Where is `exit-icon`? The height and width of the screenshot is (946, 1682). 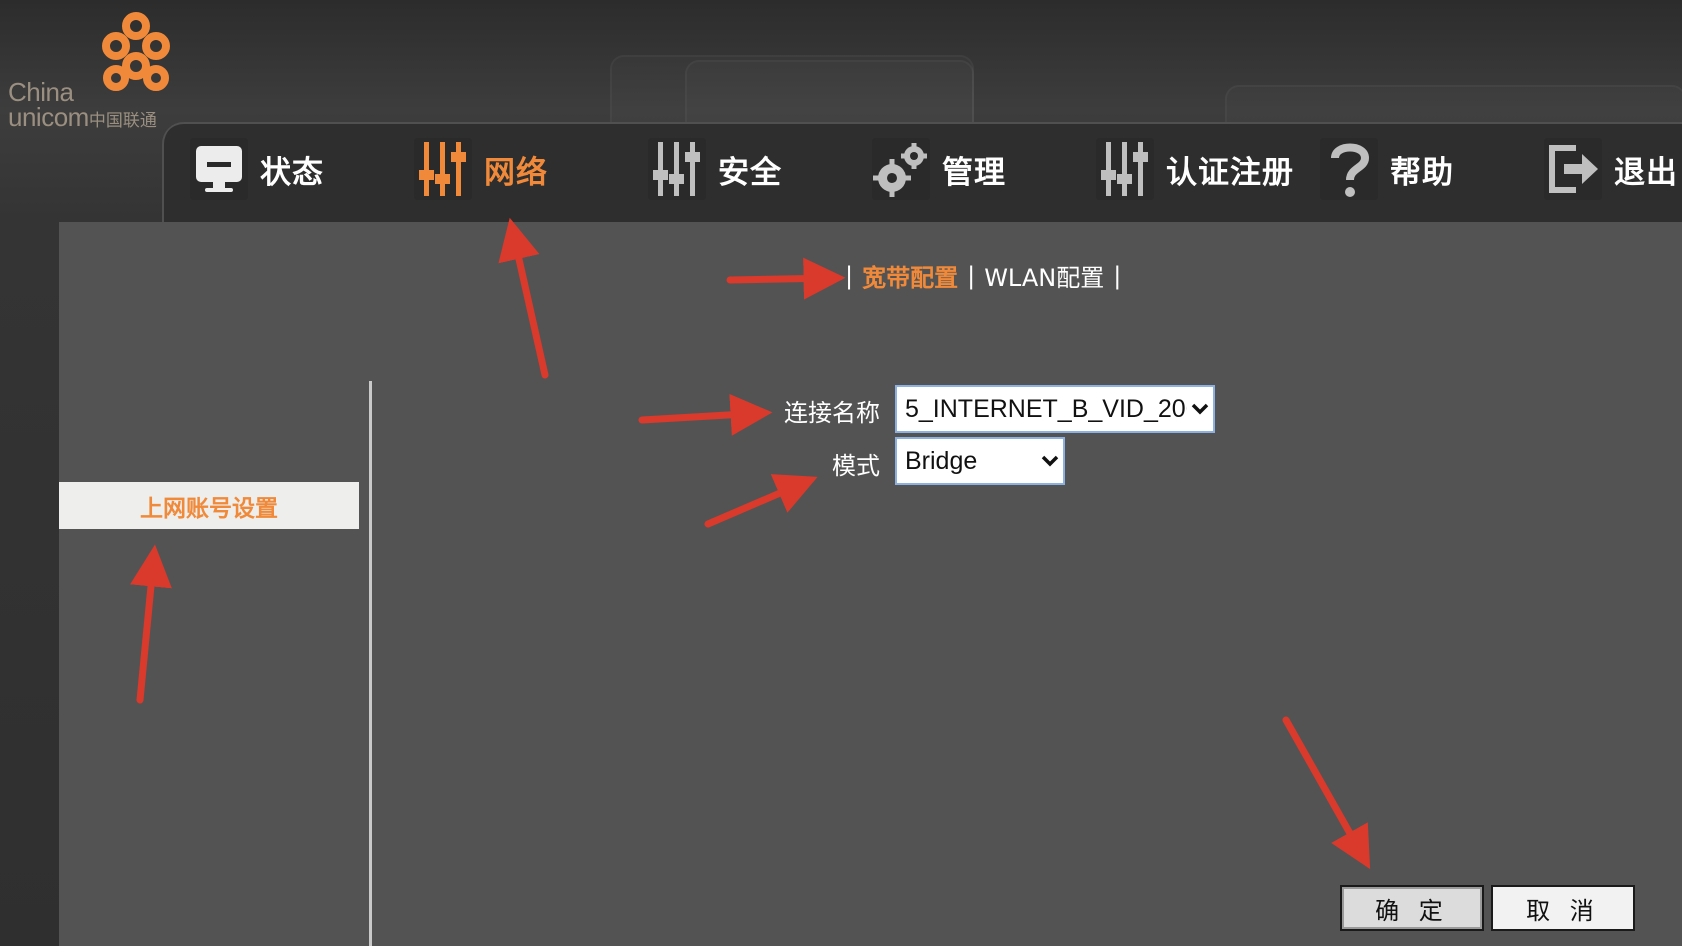
exit-icon is located at coordinates (1573, 169).